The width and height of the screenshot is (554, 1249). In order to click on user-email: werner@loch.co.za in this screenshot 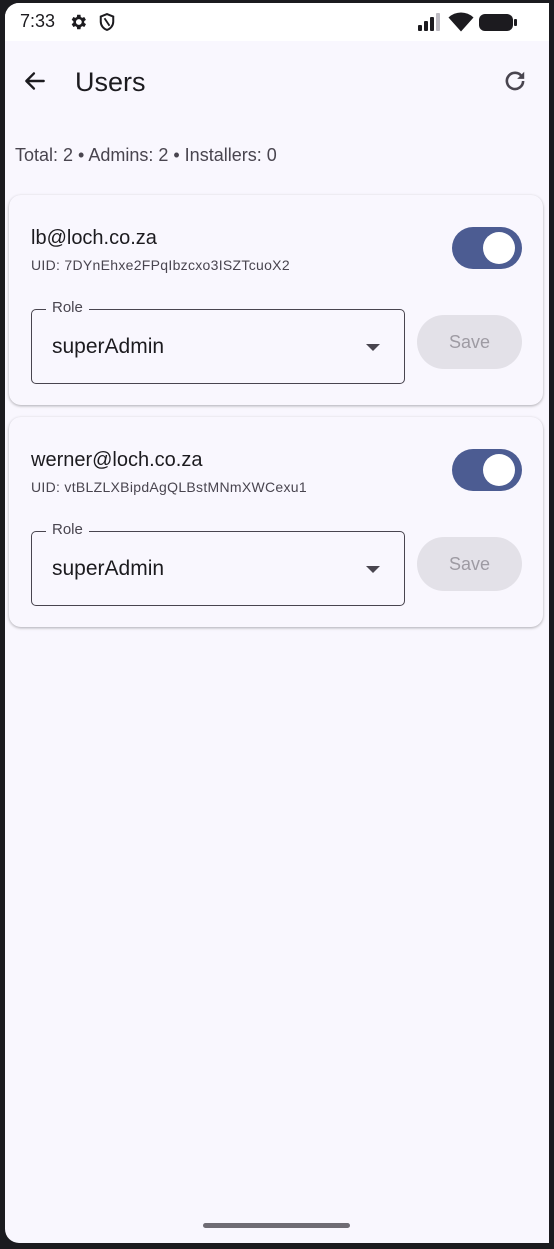, I will do `click(117, 460)`.